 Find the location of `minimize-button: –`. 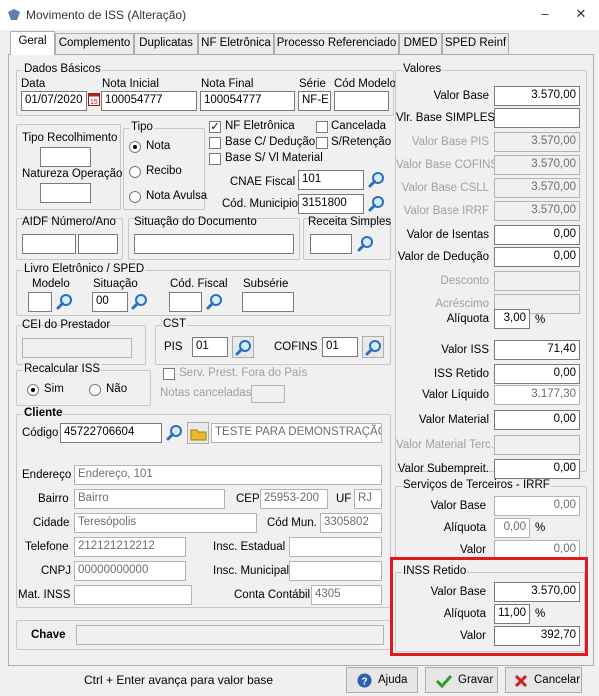

minimize-button: – is located at coordinates (545, 14).